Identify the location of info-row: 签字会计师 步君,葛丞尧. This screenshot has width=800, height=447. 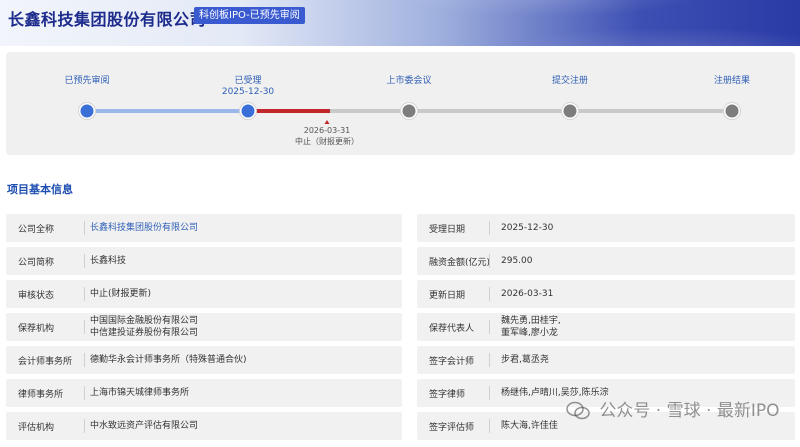
(606, 360).